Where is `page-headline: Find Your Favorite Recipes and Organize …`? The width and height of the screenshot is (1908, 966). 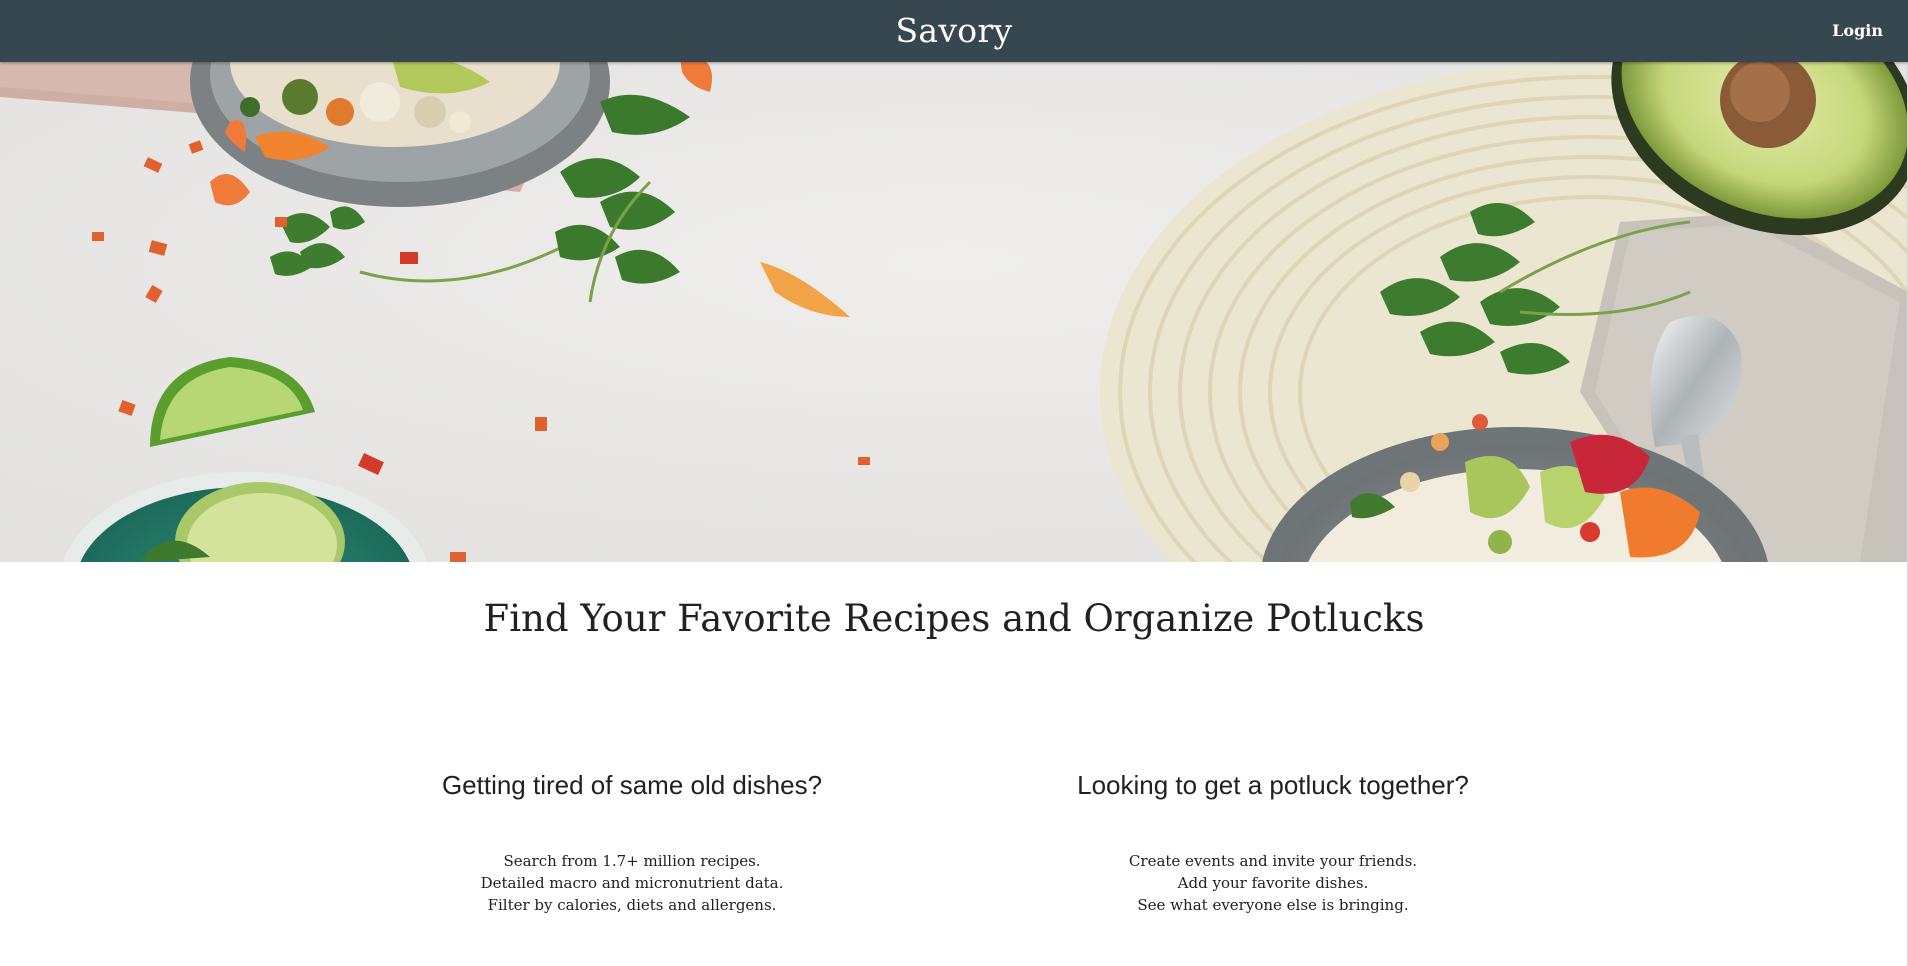
page-headline: Find Your Favorite Recipes and Organize … is located at coordinates (954, 618).